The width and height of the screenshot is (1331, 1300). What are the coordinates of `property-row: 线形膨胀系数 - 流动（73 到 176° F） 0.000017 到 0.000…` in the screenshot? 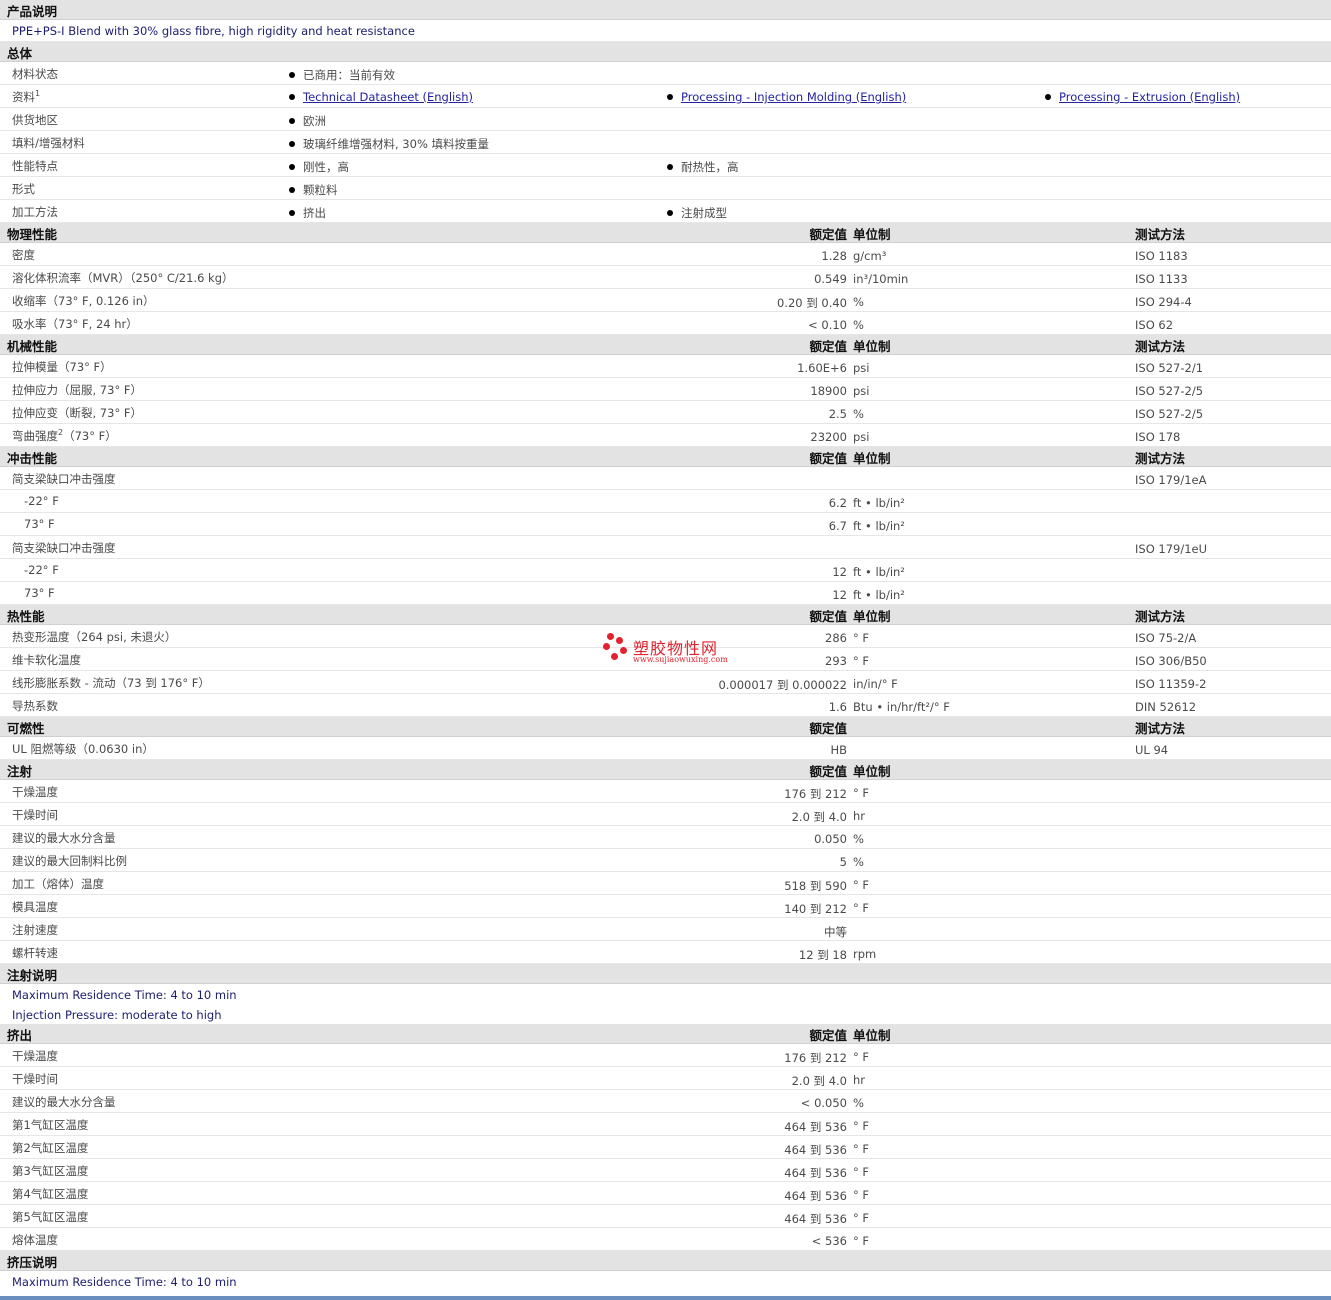 It's located at (665, 682).